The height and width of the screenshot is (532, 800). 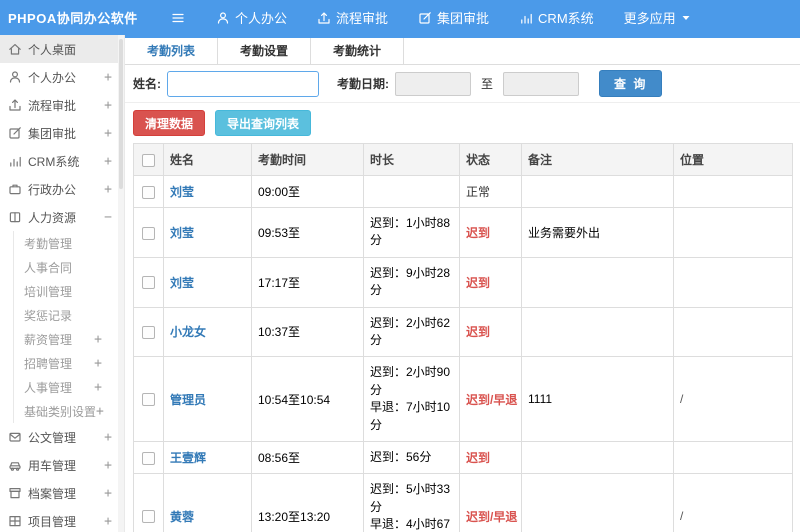 What do you see at coordinates (69, 267) in the screenshot?
I see `sidebar-subitem-2: 人事合同` at bounding box center [69, 267].